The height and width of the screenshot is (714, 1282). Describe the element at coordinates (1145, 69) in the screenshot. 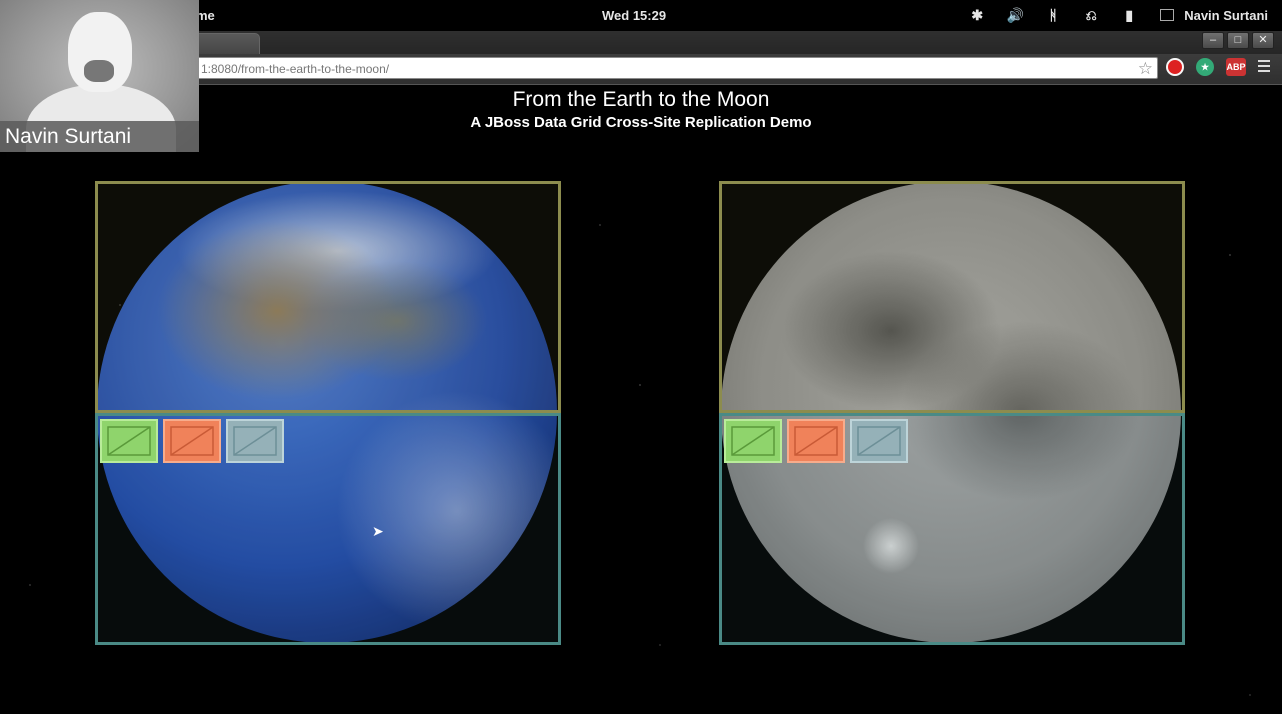

I see `bookmark-star-icon: ☆` at that location.